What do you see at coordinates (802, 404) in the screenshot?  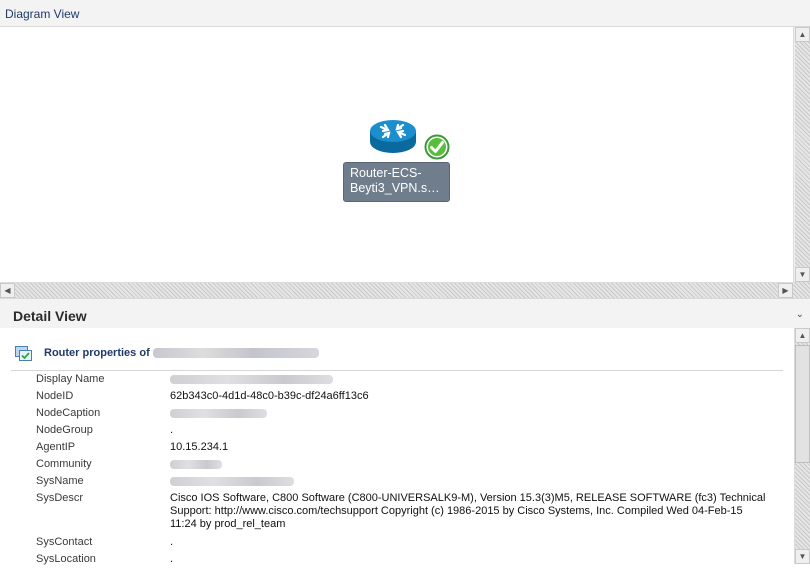 I see `scrollbar-thumb` at bounding box center [802, 404].